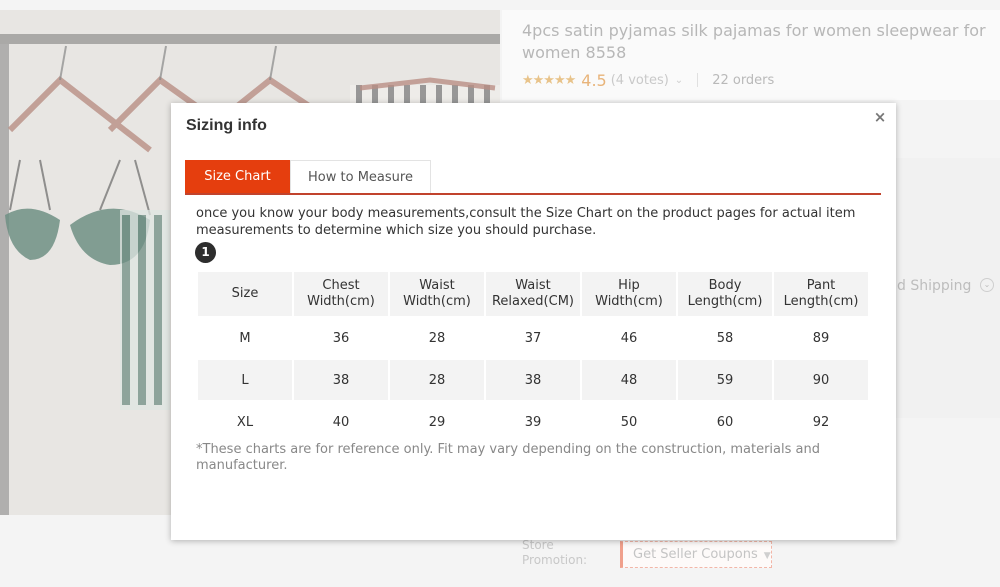 The width and height of the screenshot is (1000, 587). I want to click on table-row: M 36 28 37 46 58 89, so click(533, 338).